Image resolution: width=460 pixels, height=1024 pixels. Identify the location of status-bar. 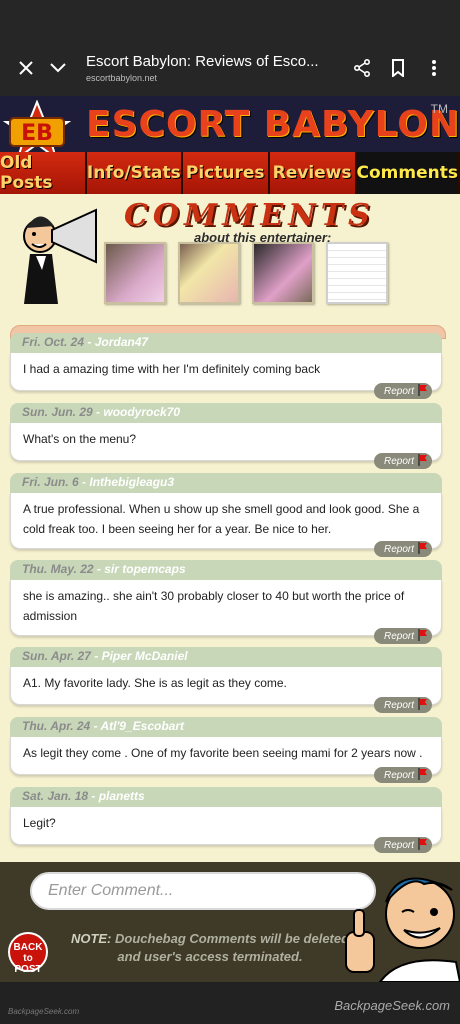
(230, 20).